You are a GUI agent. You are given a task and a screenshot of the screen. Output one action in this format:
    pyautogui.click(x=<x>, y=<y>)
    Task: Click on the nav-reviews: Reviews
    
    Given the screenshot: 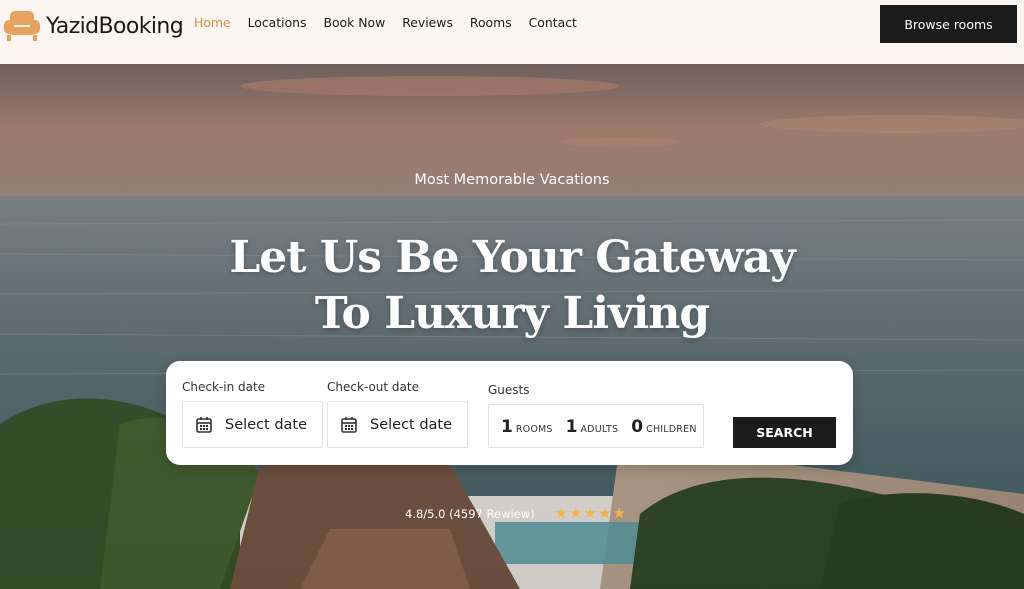 What is the action you would take?
    pyautogui.click(x=427, y=22)
    